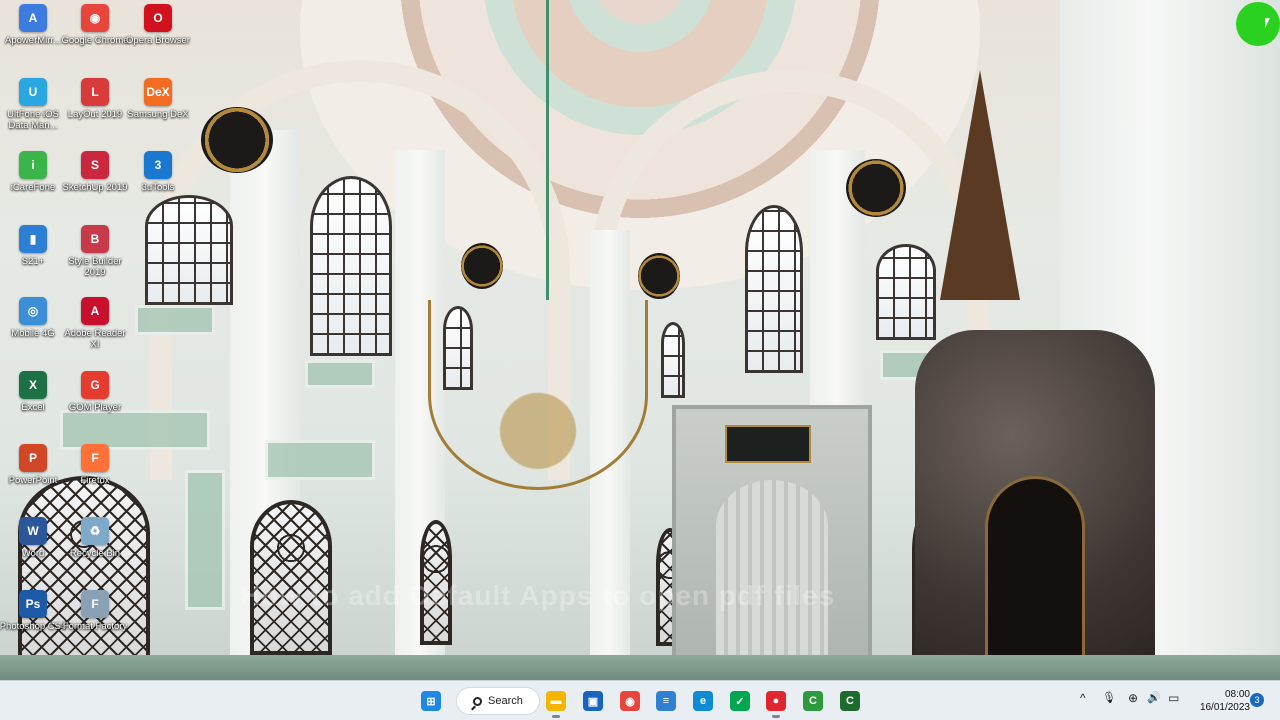 The image size is (1280, 720). Describe the element at coordinates (95, 323) in the screenshot. I see `desktop-icon-adobe-reader: A Adobe Reader XI` at that location.